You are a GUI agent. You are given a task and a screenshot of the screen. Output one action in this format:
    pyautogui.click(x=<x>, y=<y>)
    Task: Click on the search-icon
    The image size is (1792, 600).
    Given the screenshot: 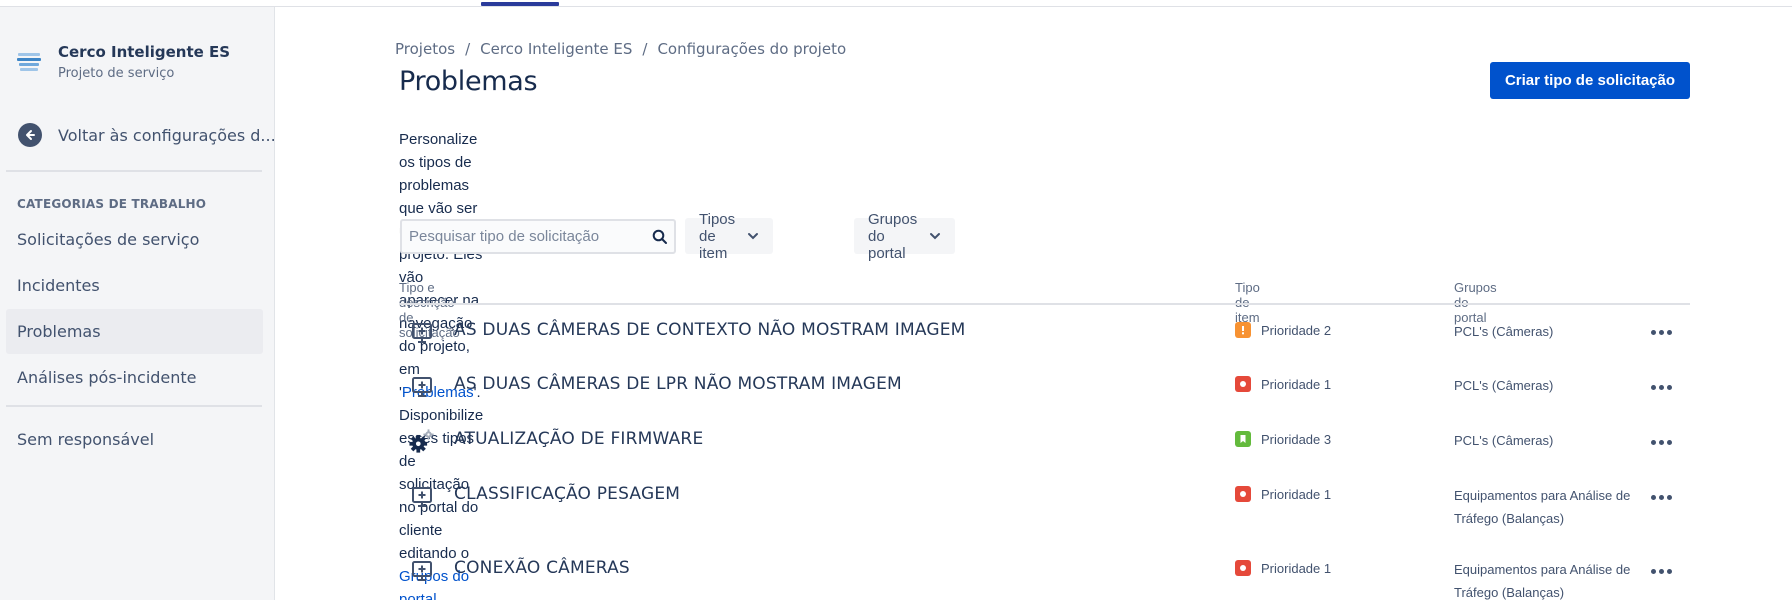 What is the action you would take?
    pyautogui.click(x=660, y=237)
    